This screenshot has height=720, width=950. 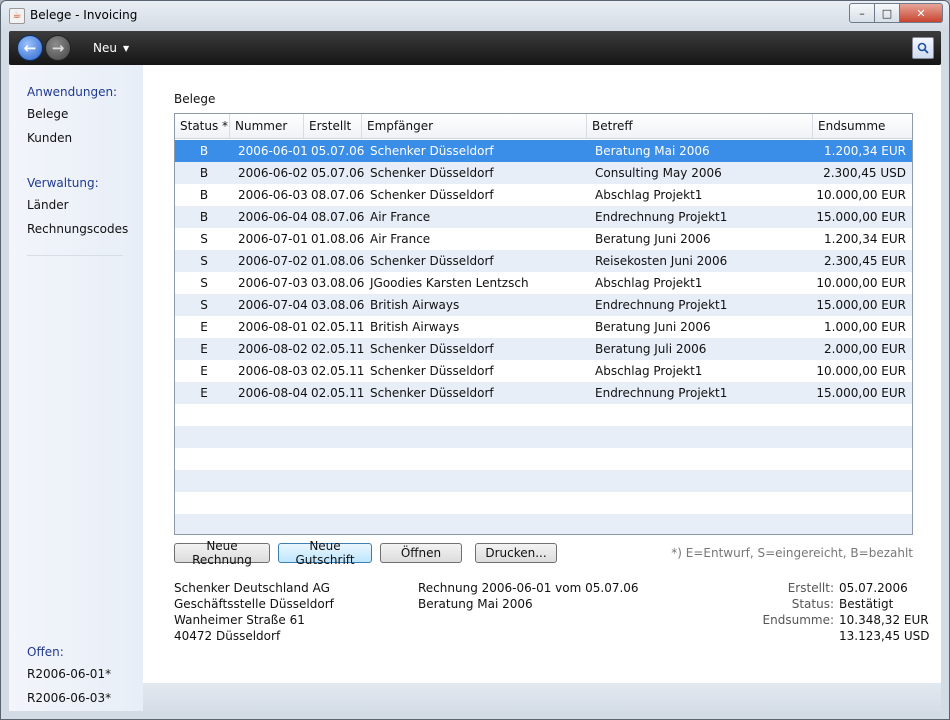 What do you see at coordinates (661, 261) in the screenshot?
I see `cell-betreff: Reisekosten Juni 2006` at bounding box center [661, 261].